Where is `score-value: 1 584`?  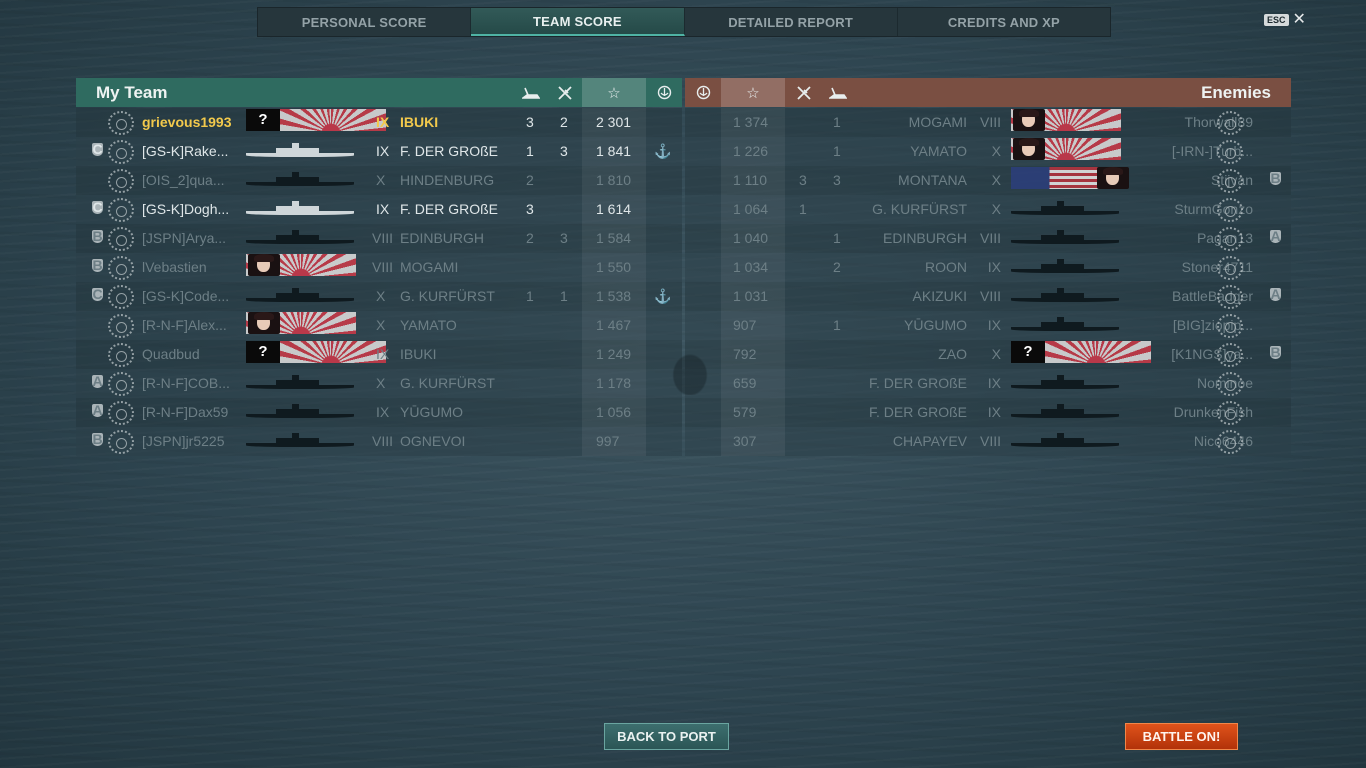
score-value: 1 584 is located at coordinates (614, 238).